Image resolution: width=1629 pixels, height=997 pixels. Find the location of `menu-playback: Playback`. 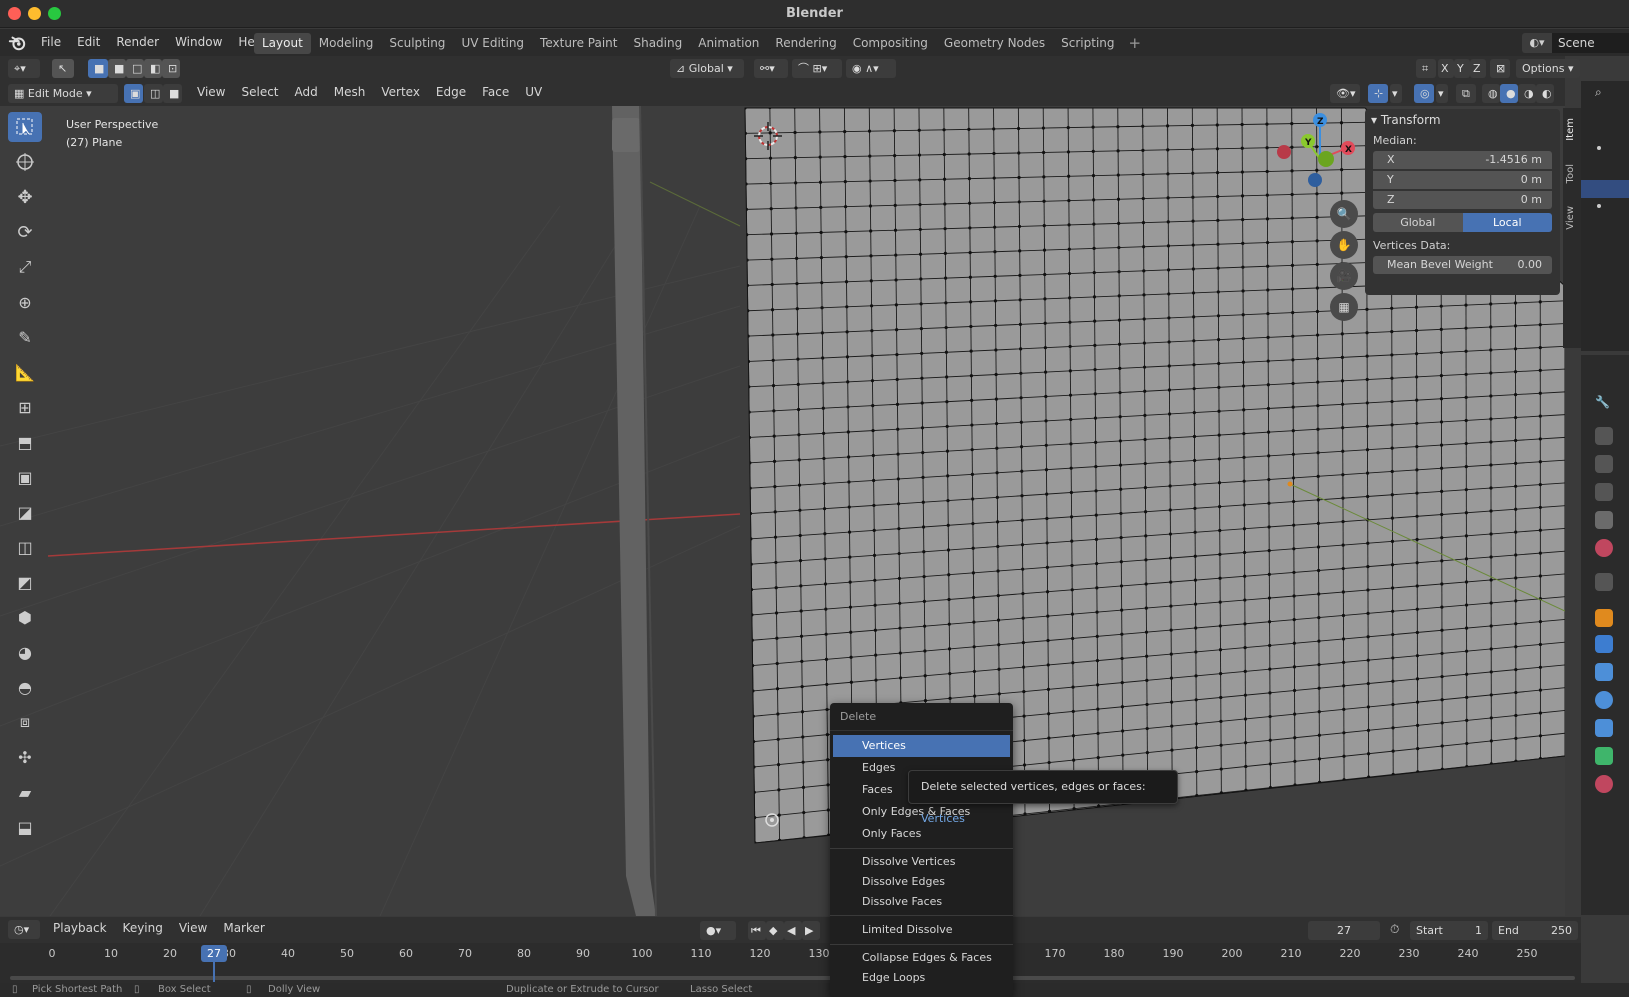

menu-playback: Playback is located at coordinates (80, 928).